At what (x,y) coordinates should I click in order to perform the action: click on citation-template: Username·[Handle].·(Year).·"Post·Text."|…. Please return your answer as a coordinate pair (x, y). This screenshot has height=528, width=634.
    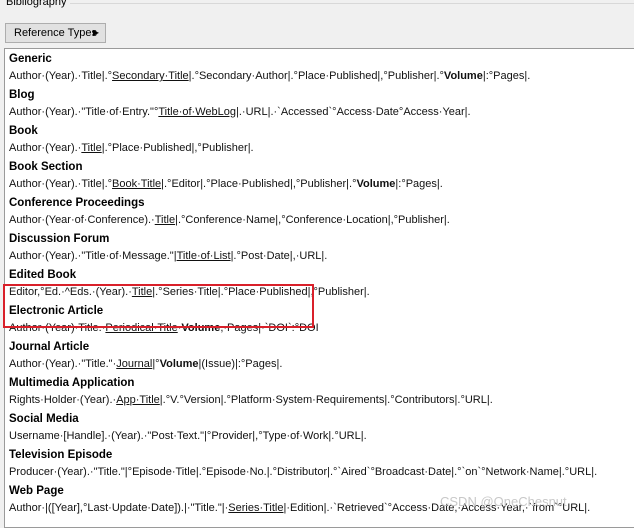
    Looking at the image, I should click on (188, 437).